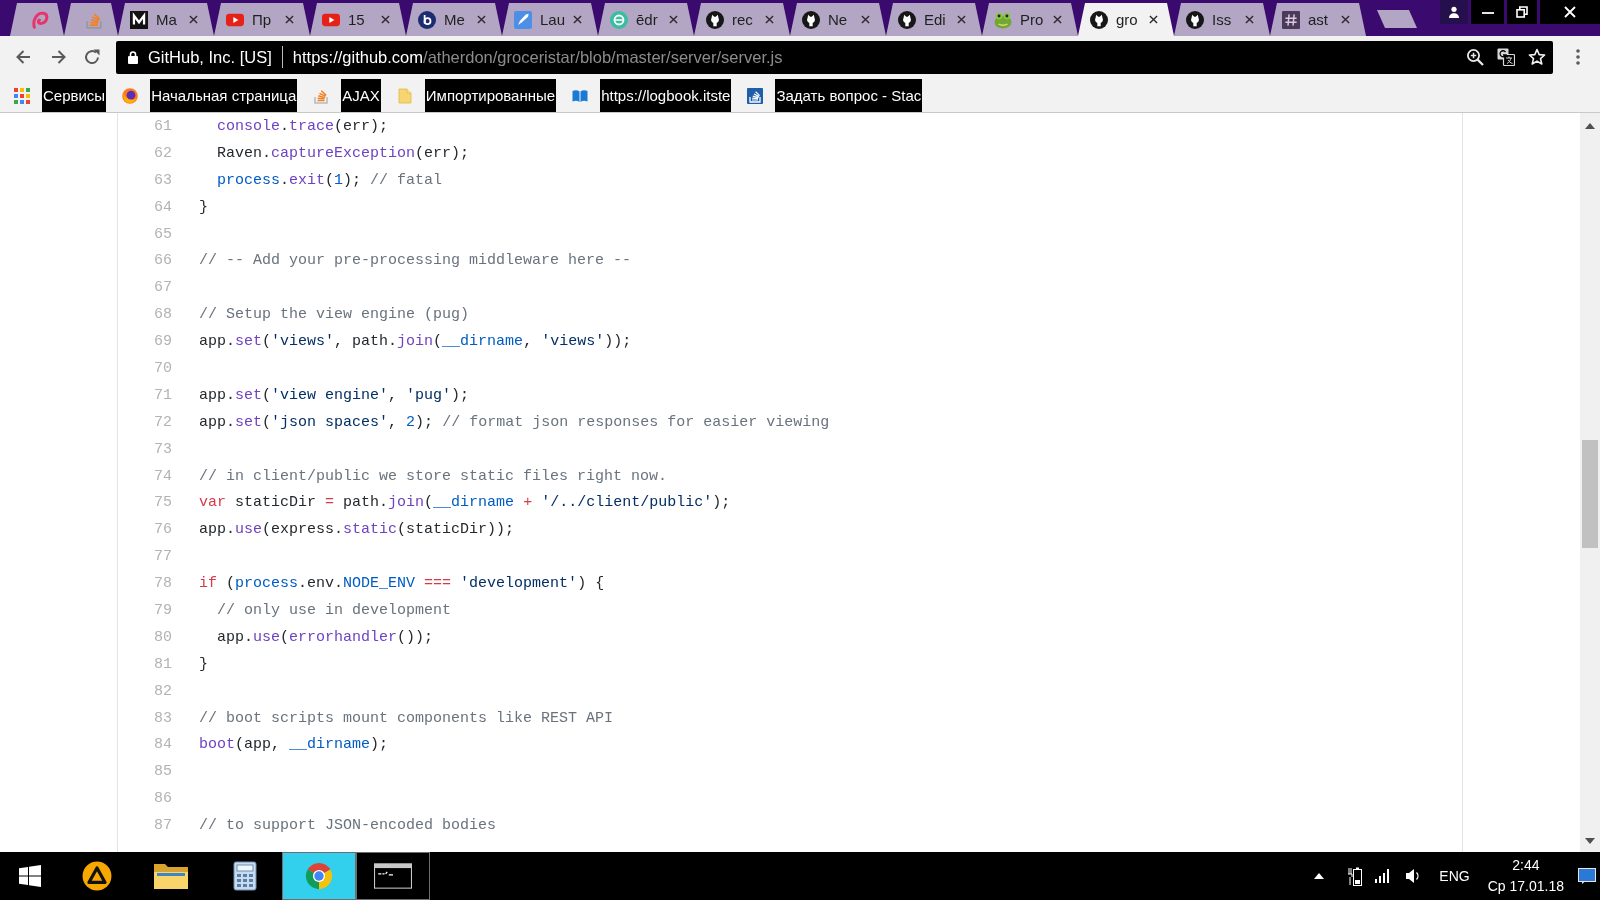 This screenshot has height=900, width=1600. What do you see at coordinates (1126, 19) in the screenshot?
I see `browser-tab: gro` at bounding box center [1126, 19].